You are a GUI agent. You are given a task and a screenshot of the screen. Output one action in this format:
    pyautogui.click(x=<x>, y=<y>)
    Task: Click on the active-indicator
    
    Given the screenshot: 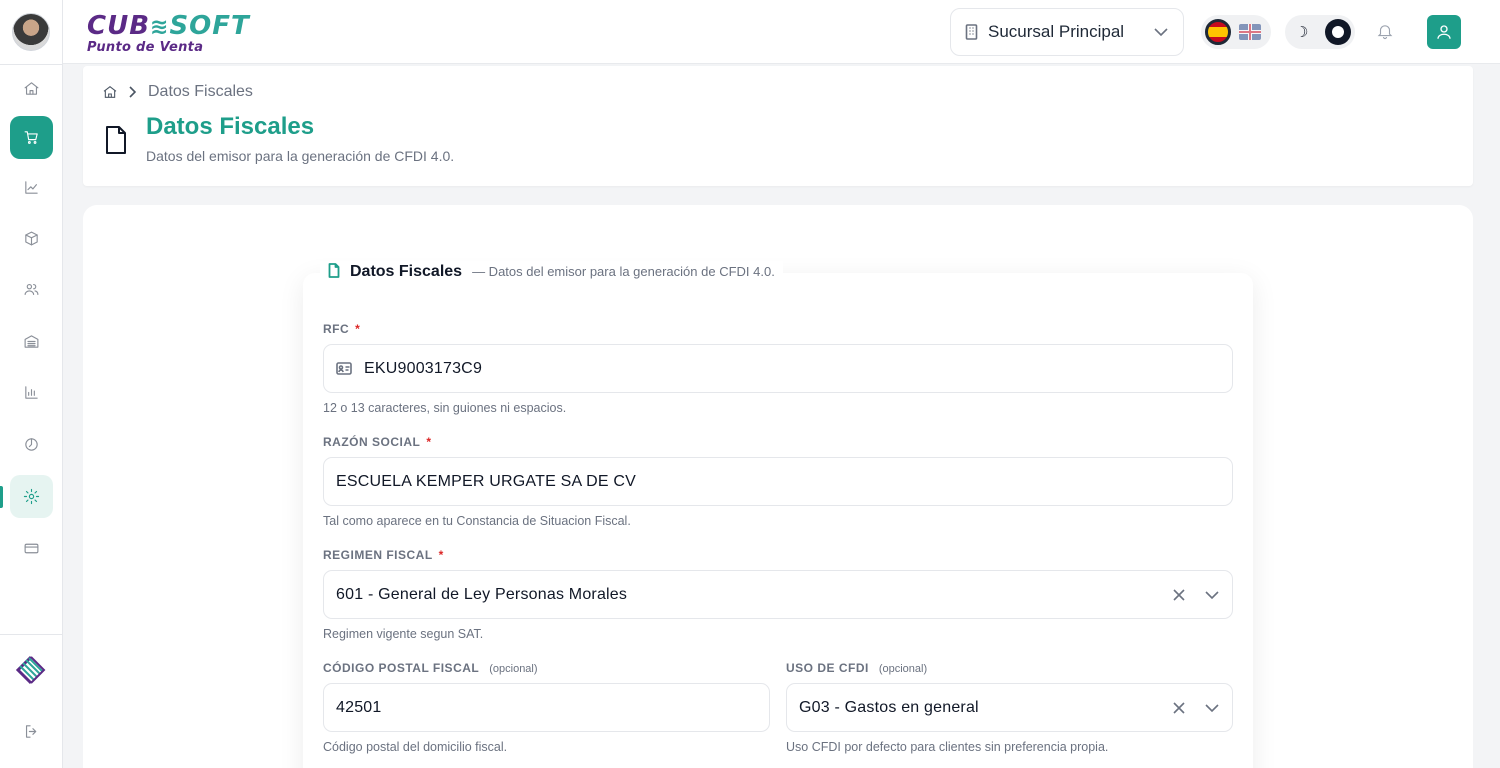 What is the action you would take?
    pyautogui.click(x=1, y=497)
    